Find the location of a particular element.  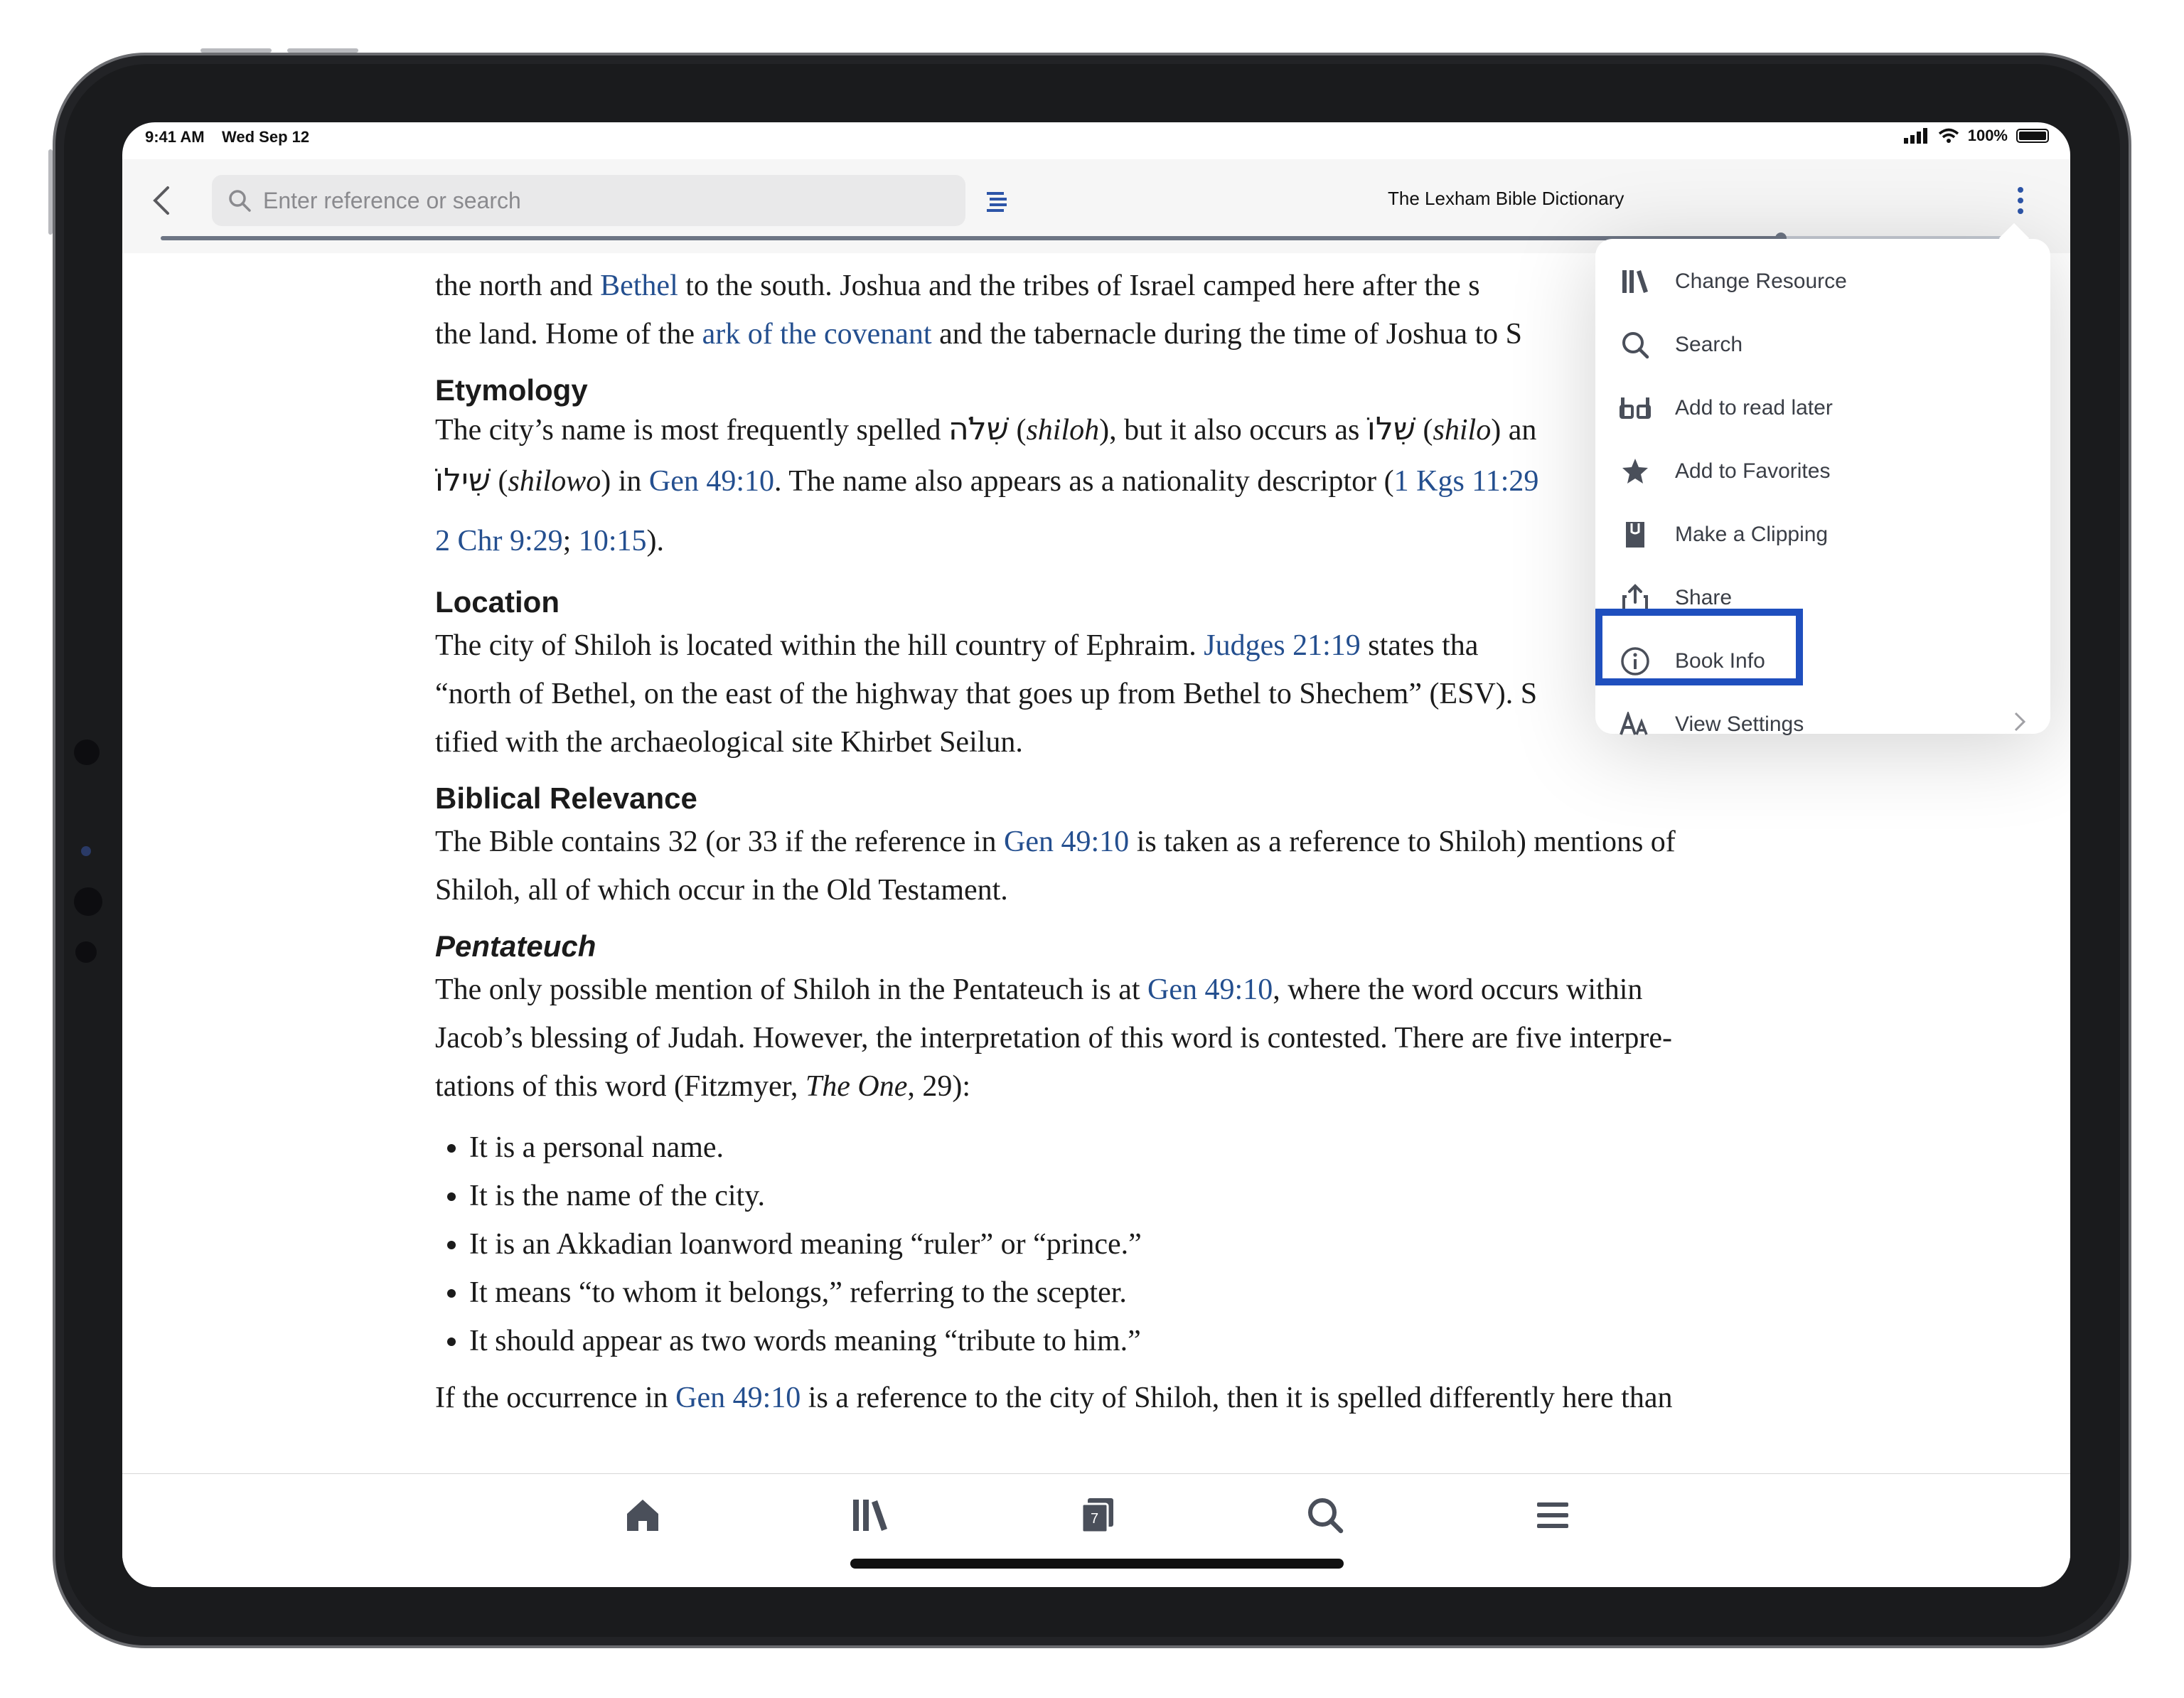

text-run: , 29): is located at coordinates (939, 1086).